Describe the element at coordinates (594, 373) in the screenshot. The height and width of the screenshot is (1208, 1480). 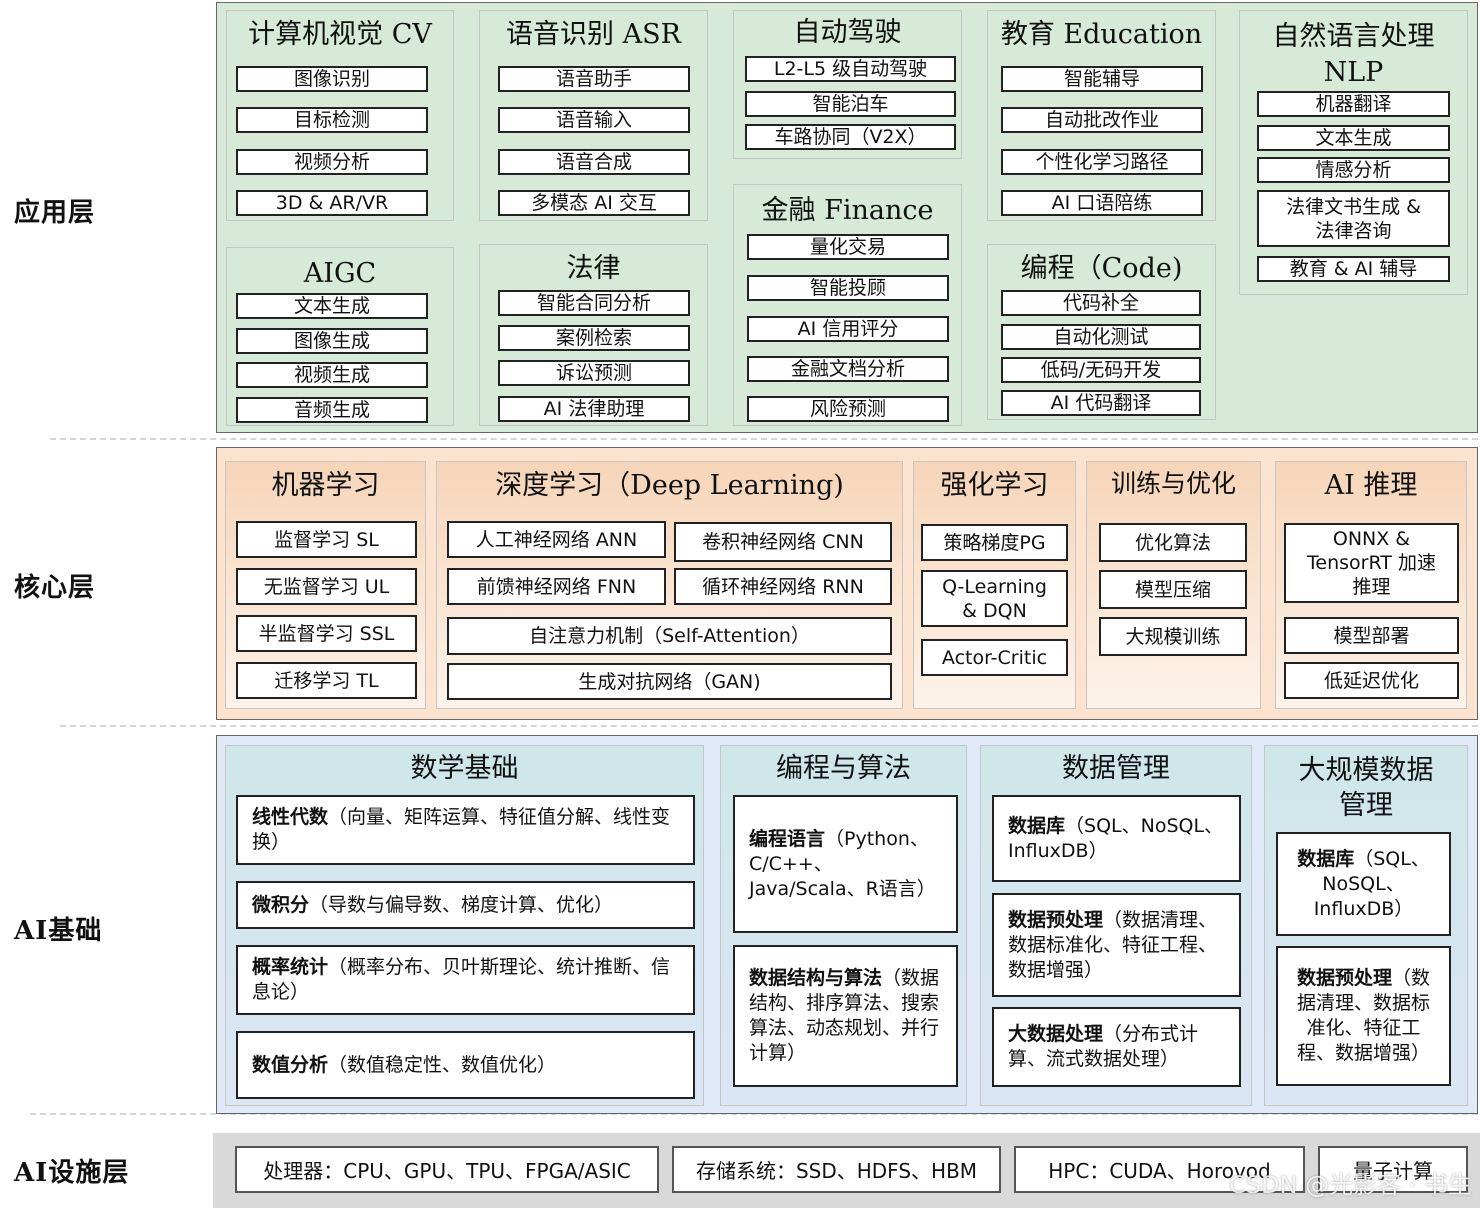
I see `app-item-box: 诉讼预测` at that location.